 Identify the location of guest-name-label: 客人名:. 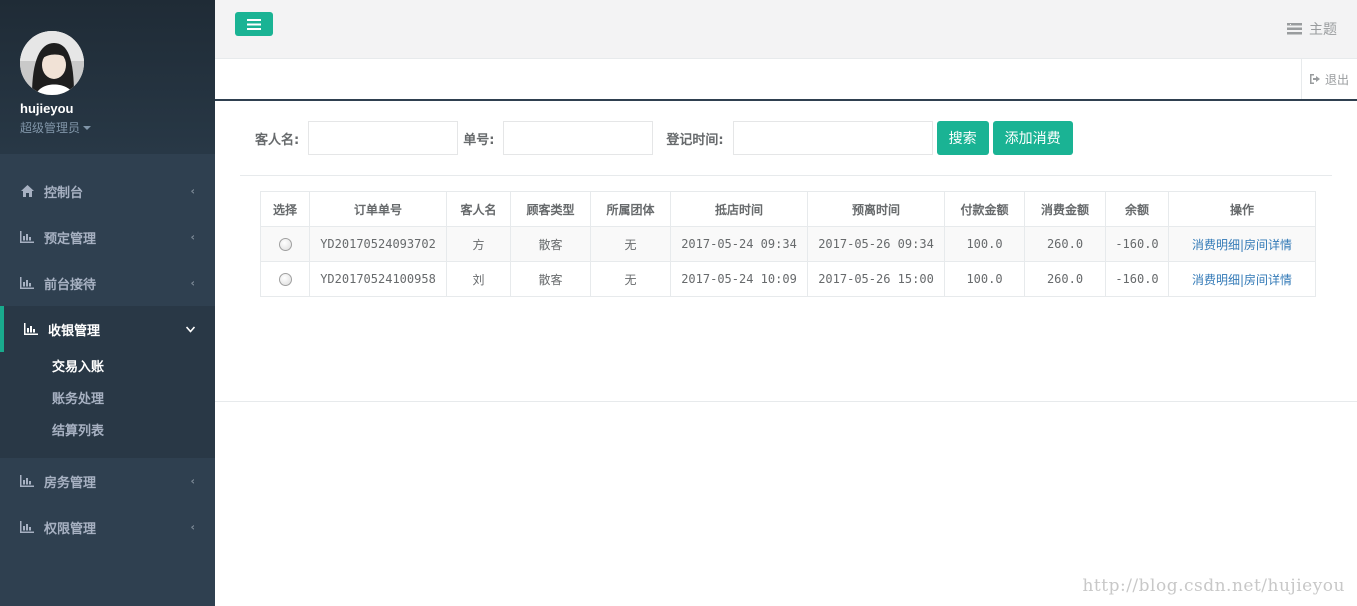
(277, 140).